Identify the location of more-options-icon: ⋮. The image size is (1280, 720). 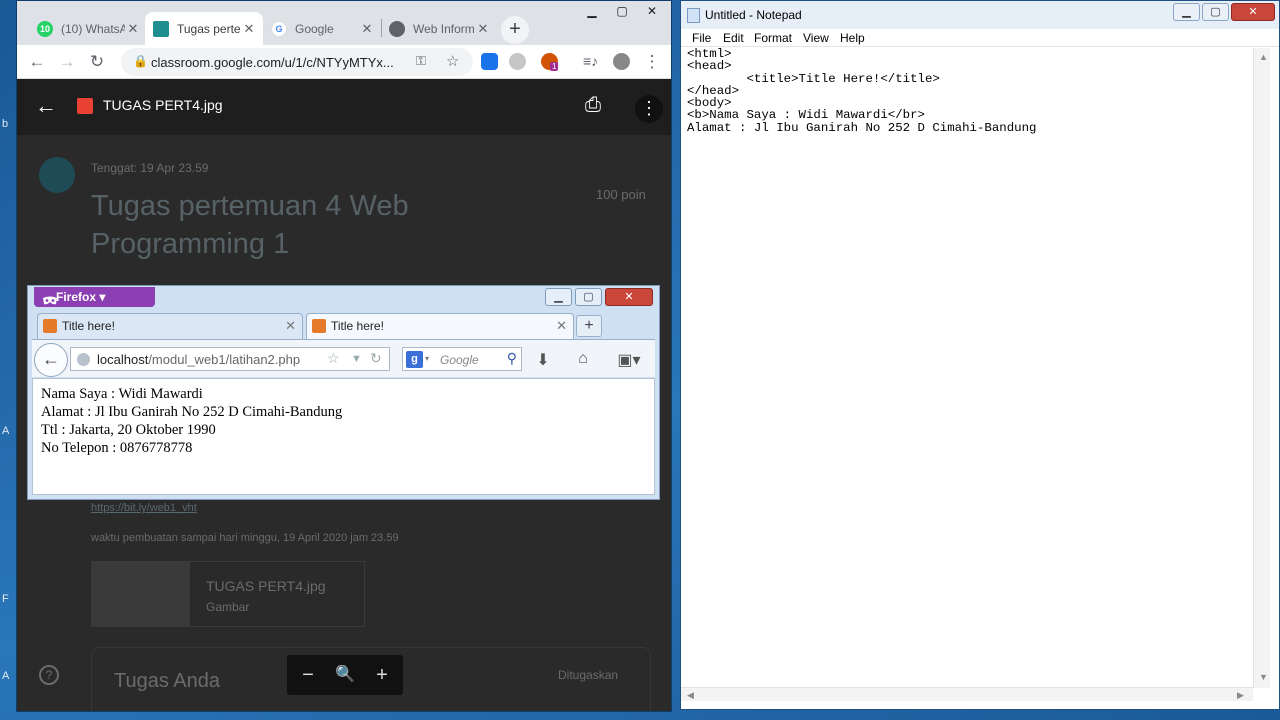
(649, 109).